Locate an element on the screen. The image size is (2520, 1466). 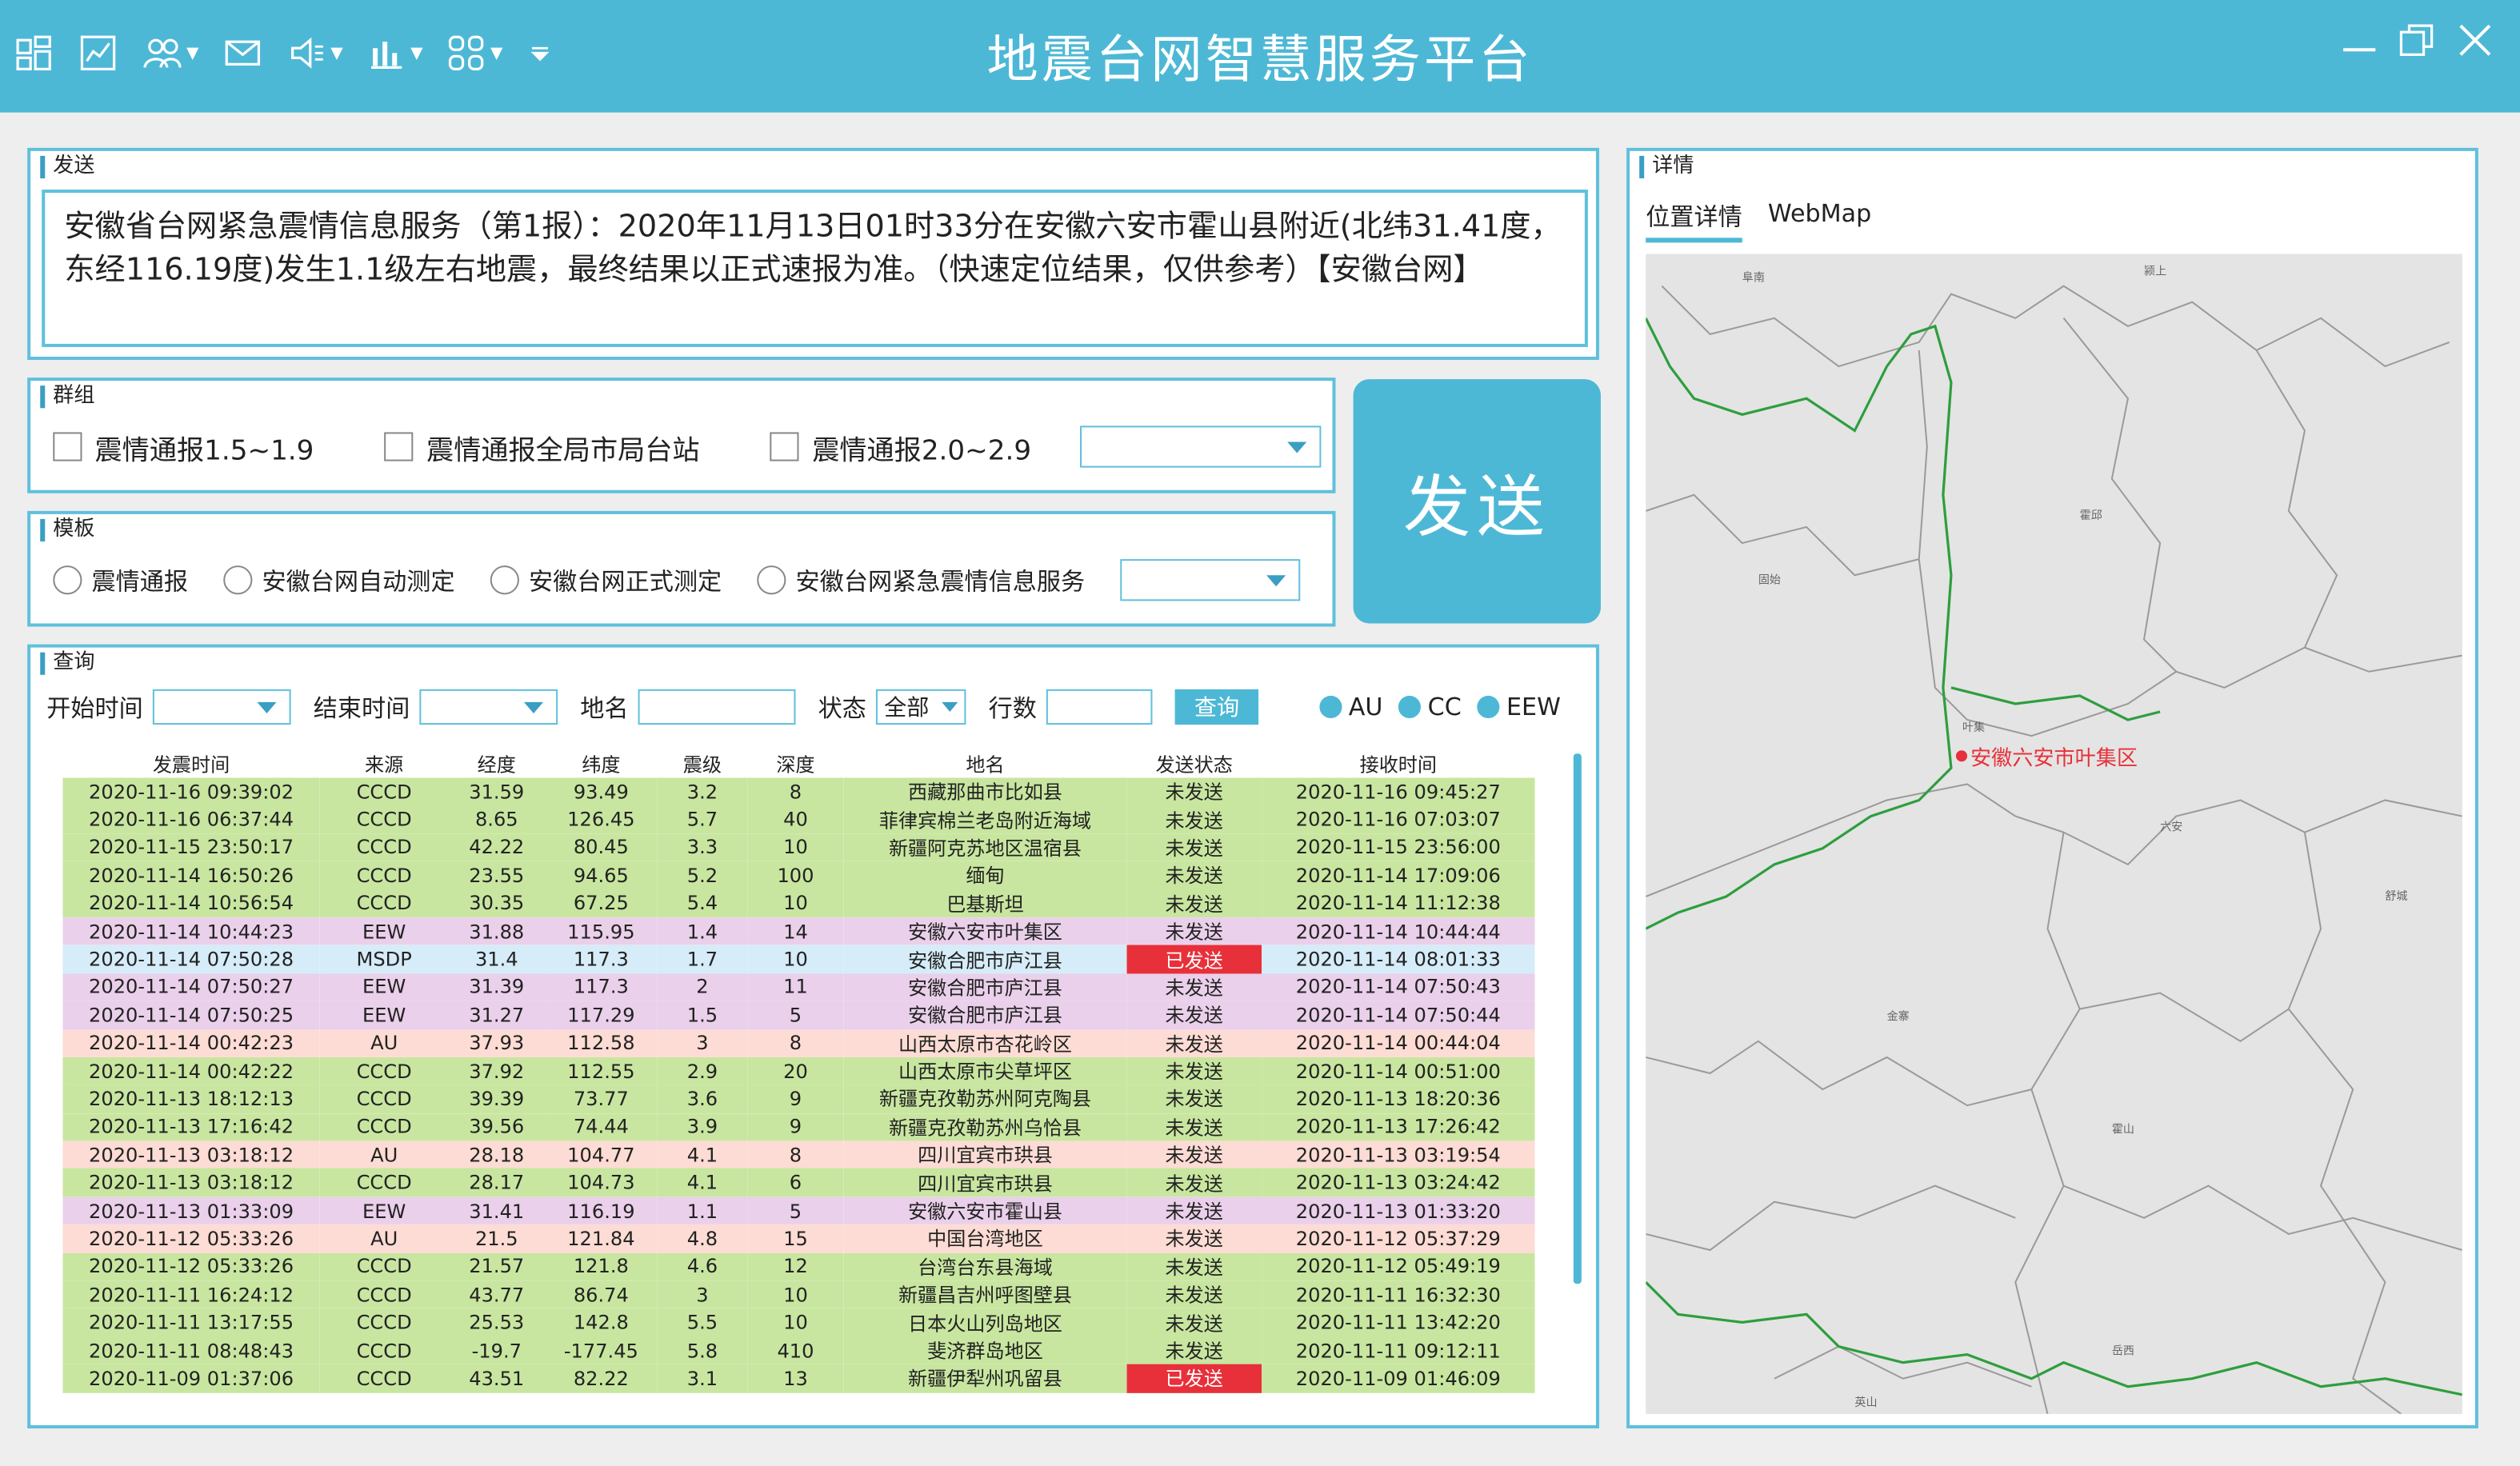
group-select is located at coordinates (1200, 446).